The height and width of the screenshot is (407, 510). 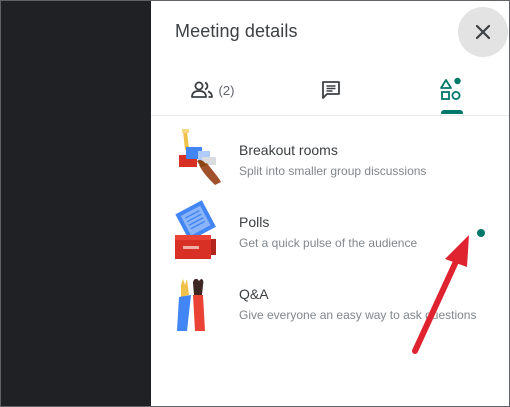 I want to click on qa-illustration-icon, so click(x=191, y=304).